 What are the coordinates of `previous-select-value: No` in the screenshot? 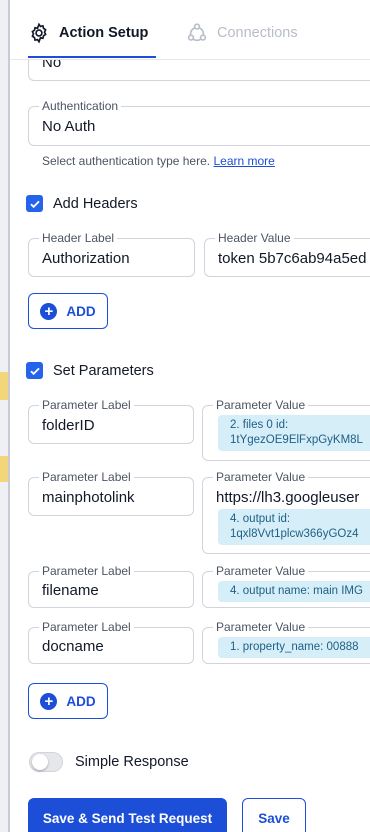 It's located at (52, 65).